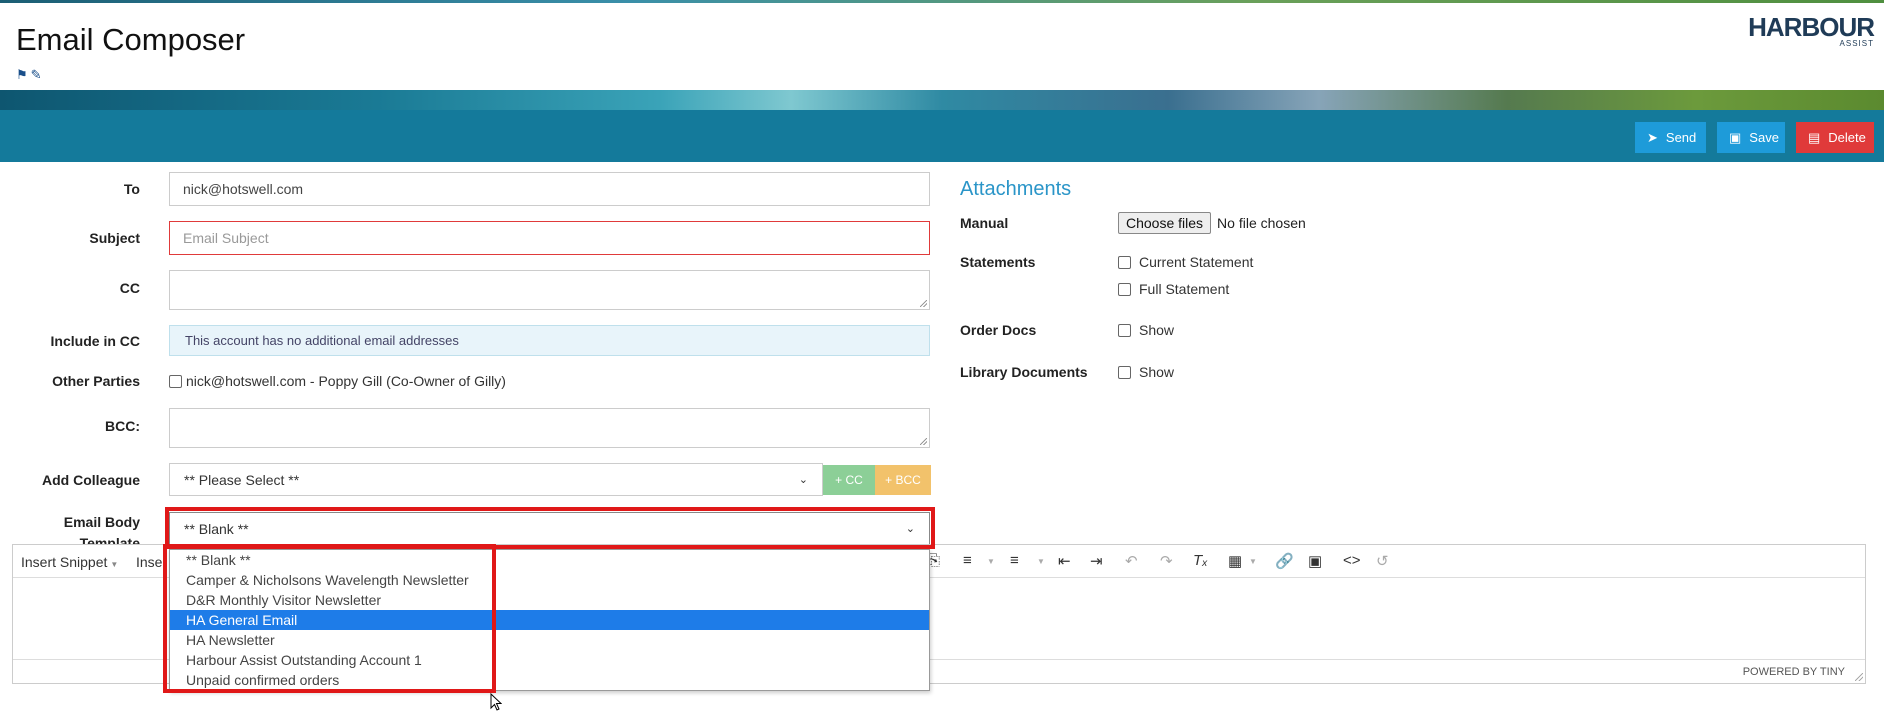  I want to click on cc-textarea, so click(549, 290).